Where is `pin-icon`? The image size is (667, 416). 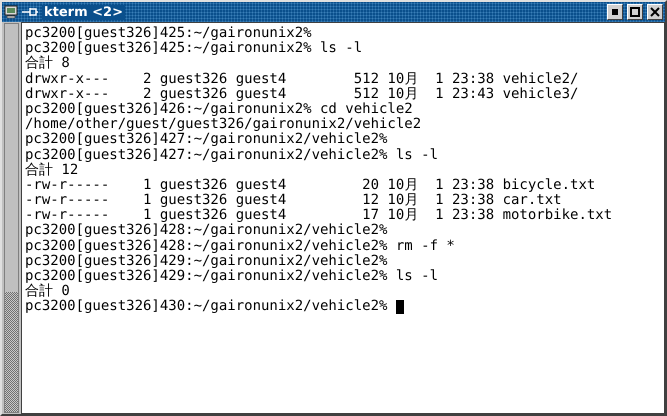 pin-icon is located at coordinates (30, 12).